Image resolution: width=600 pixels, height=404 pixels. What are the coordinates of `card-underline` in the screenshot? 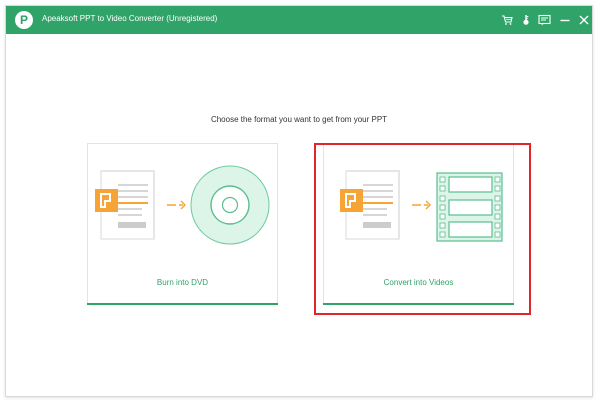 It's located at (182, 304).